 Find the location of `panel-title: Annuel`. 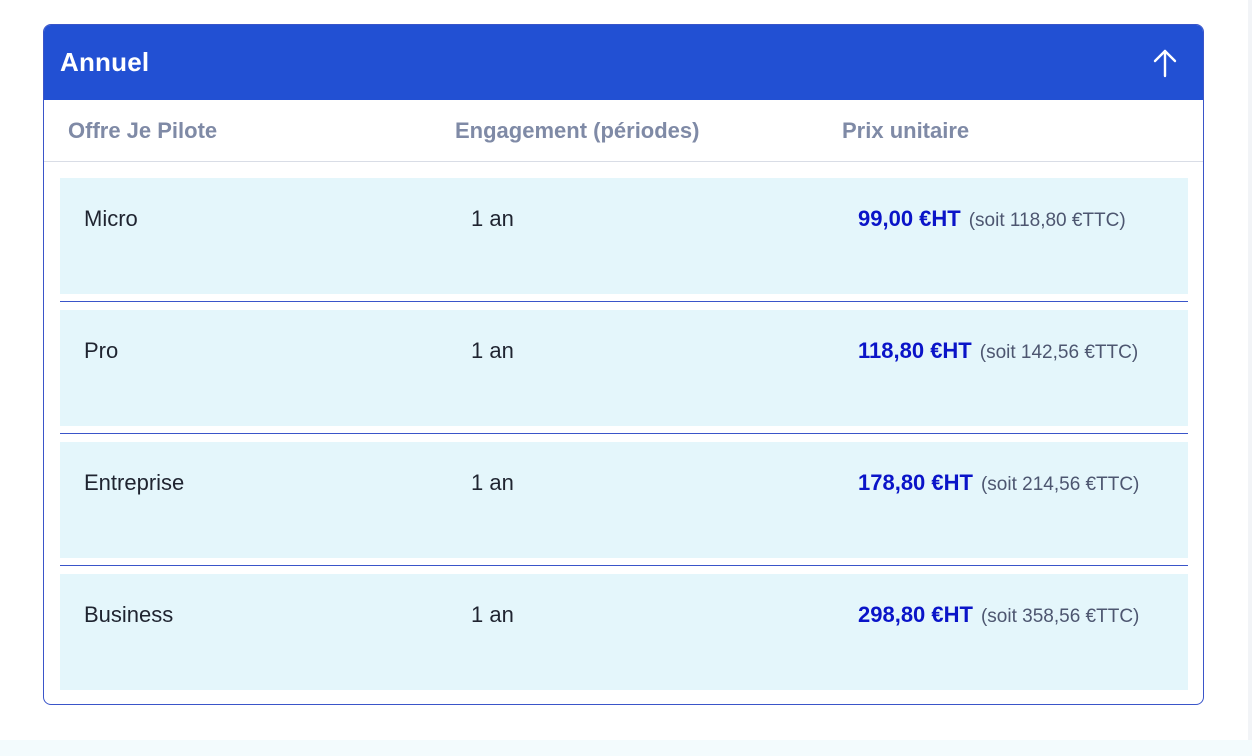

panel-title: Annuel is located at coordinates (105, 62).